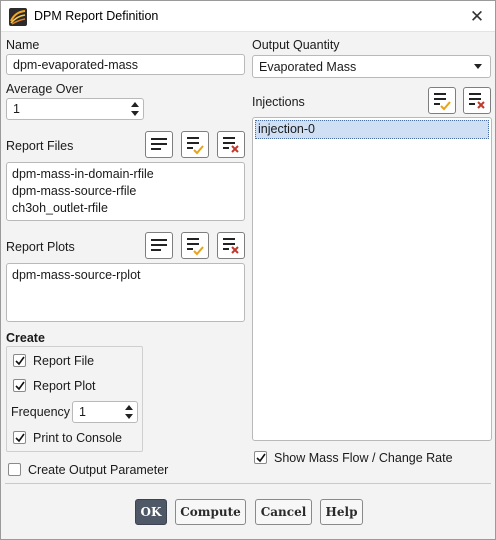 This screenshot has height=540, width=496. I want to click on list-item: dpm-mass-source-rplot, so click(125, 275).